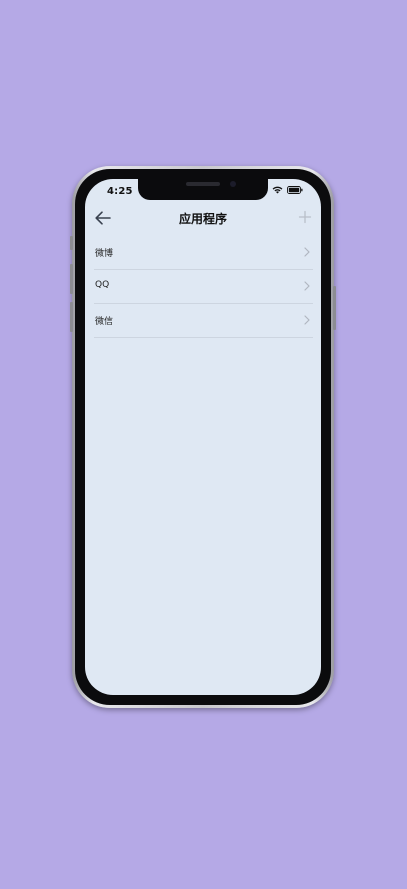  I want to click on navigation-bar: 应用程序, so click(203, 218).